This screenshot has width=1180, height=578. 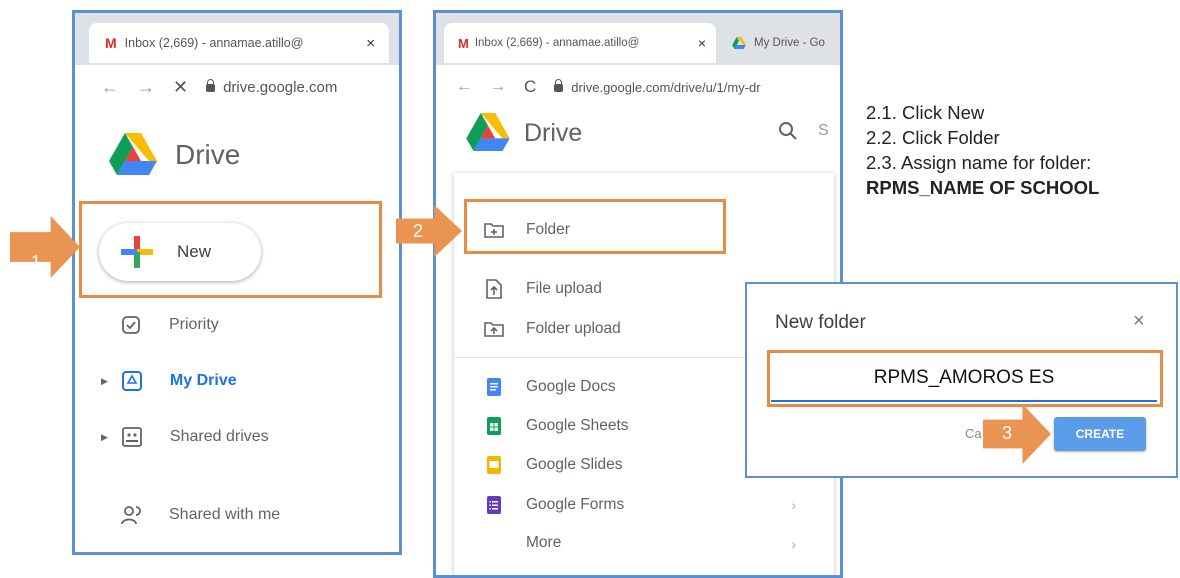 I want to click on google-docs-icon, so click(x=494, y=387).